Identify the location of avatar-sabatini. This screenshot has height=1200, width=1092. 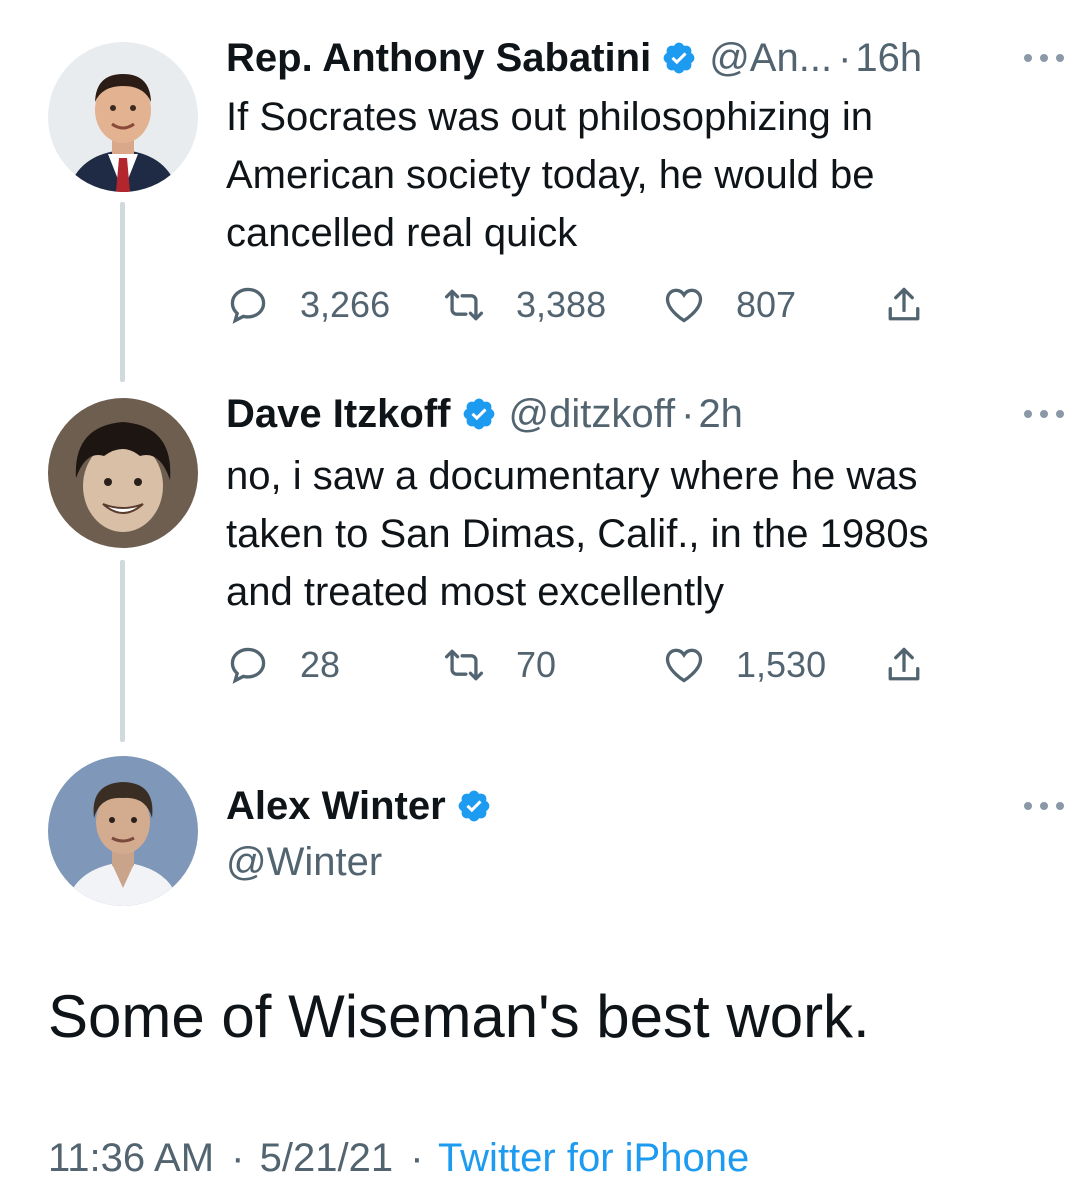
(123, 117).